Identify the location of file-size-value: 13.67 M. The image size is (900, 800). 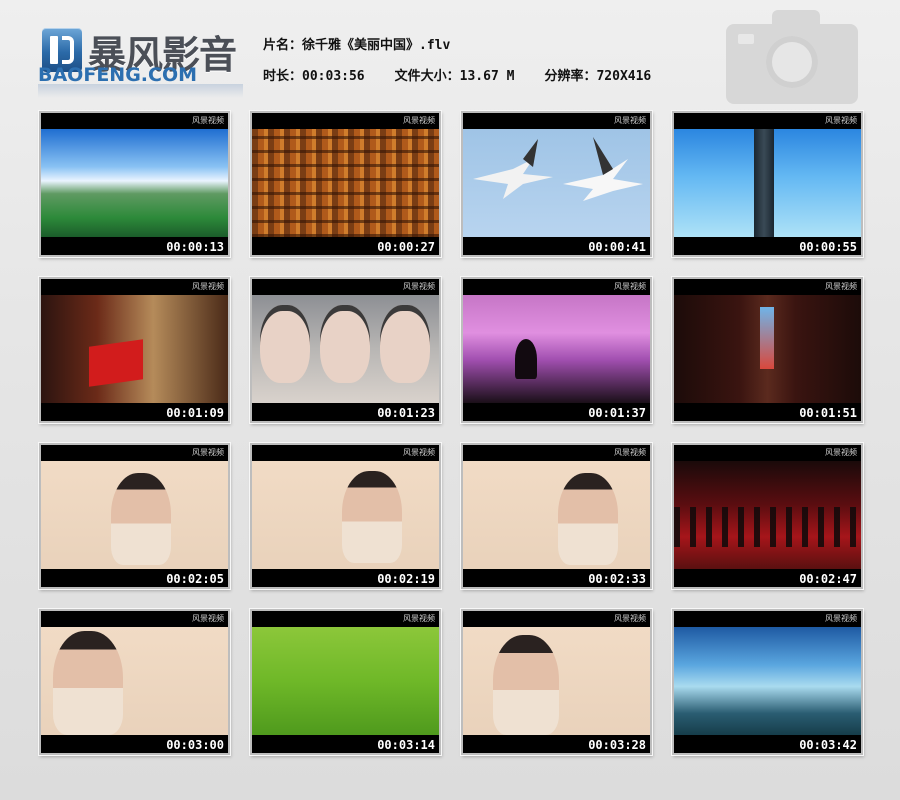
(487, 76).